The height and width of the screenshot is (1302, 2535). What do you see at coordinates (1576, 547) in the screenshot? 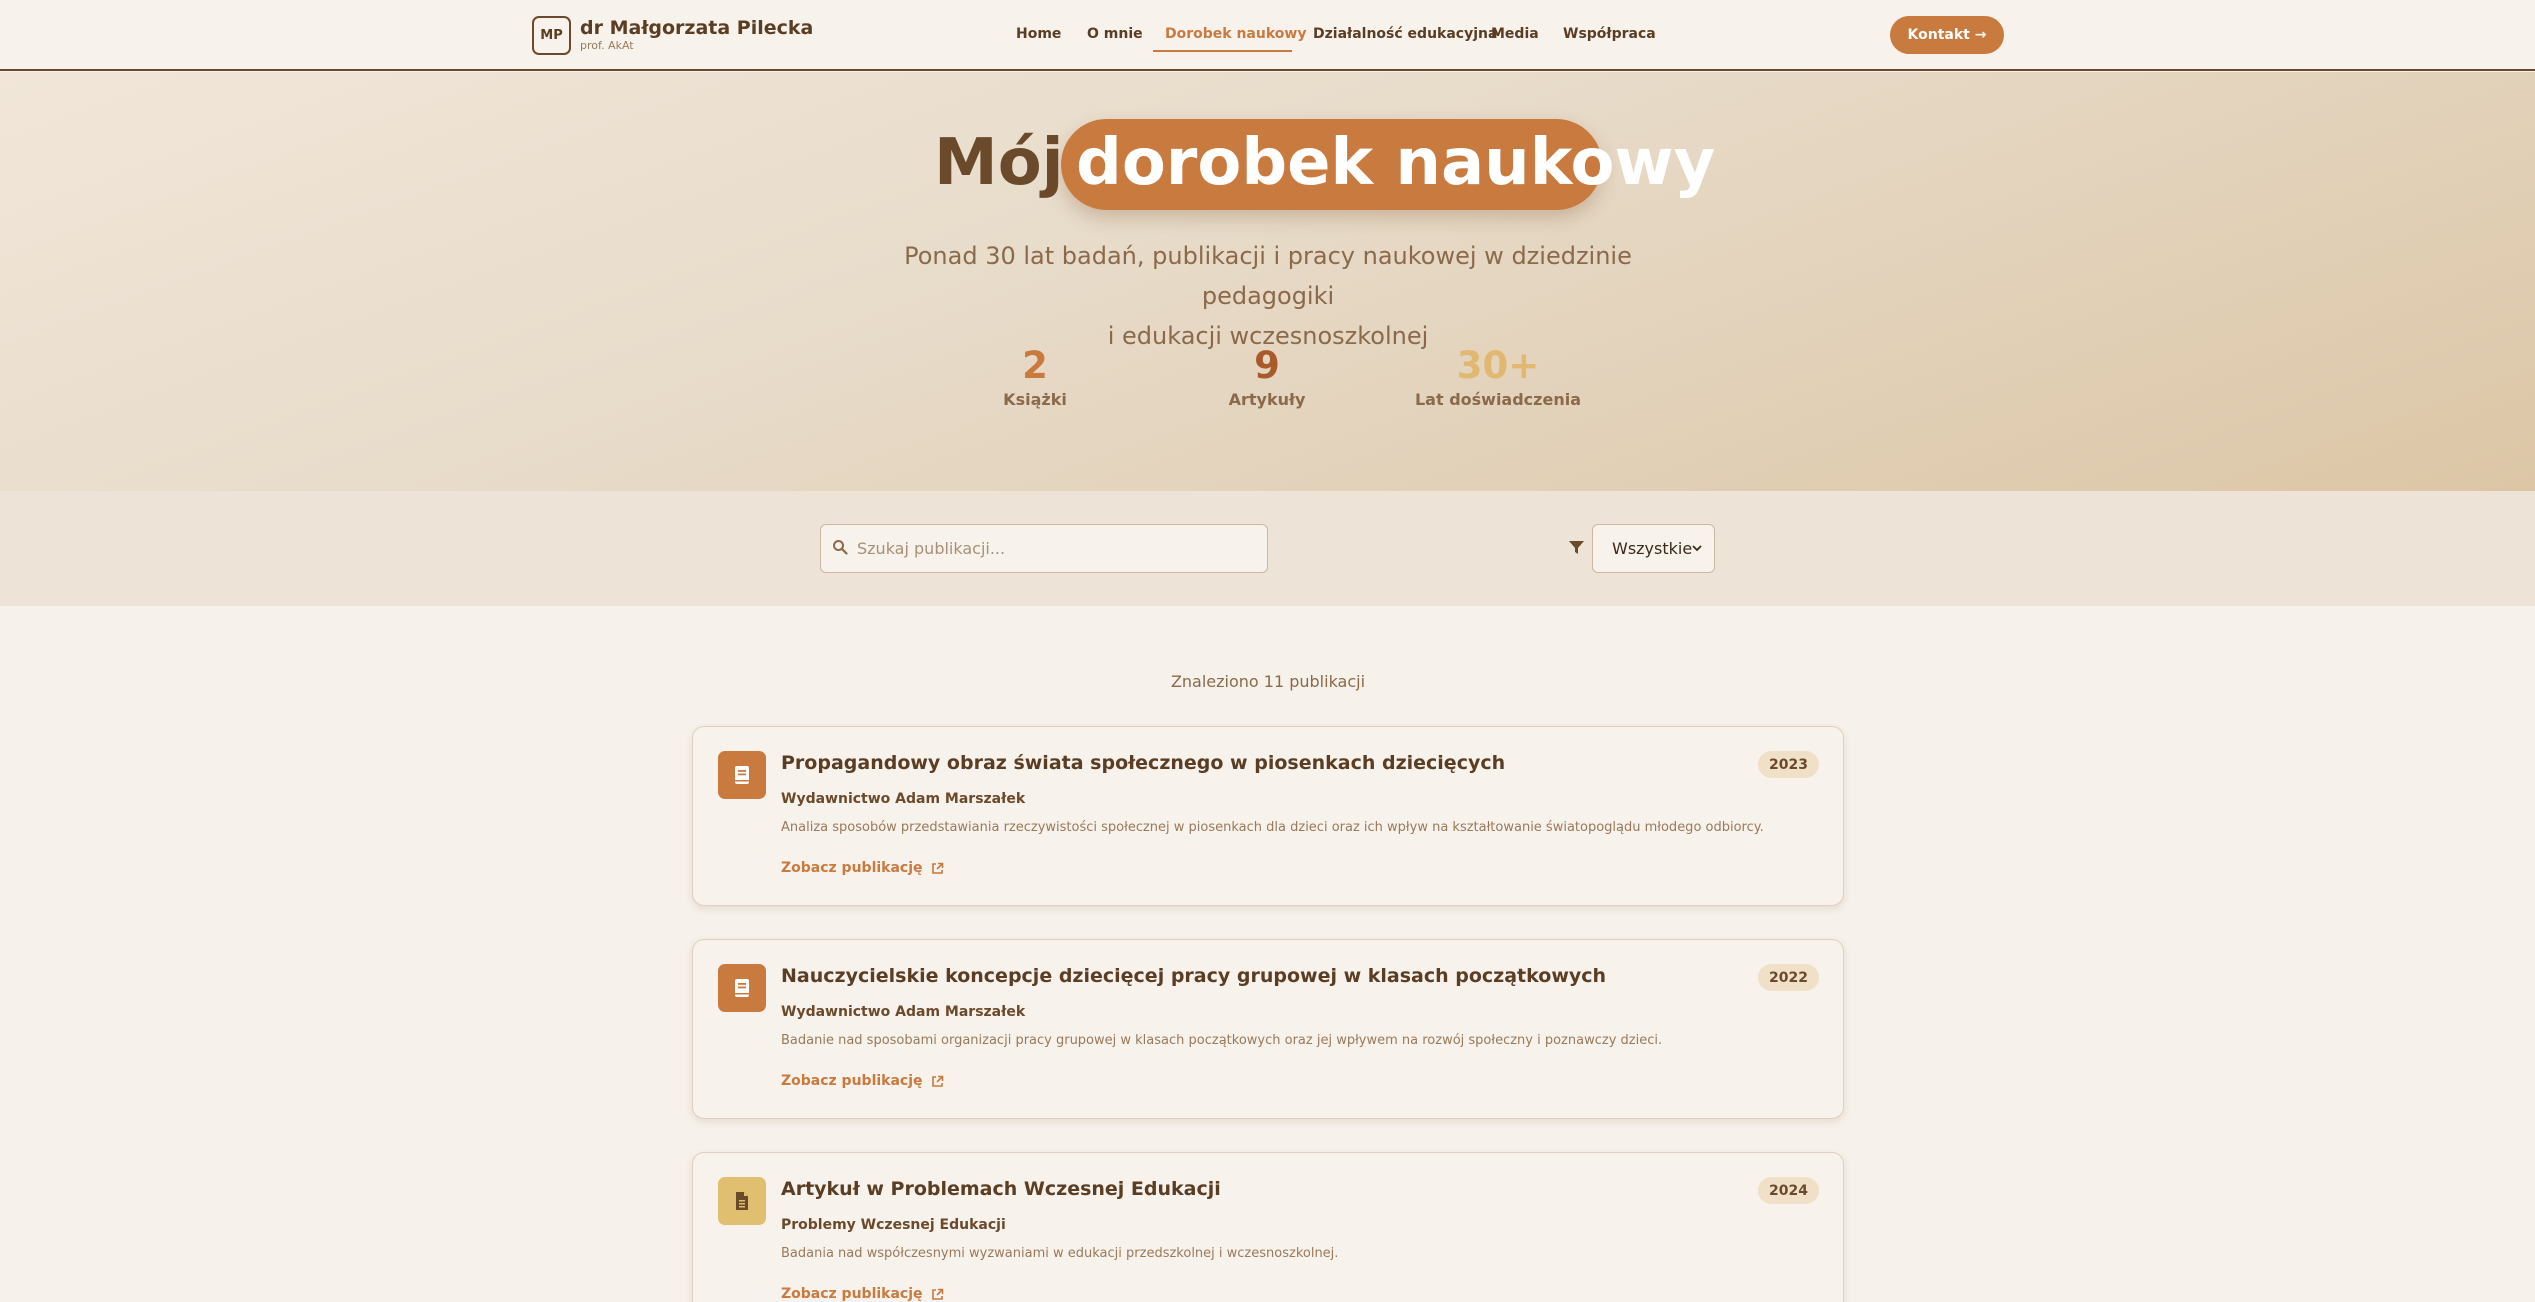
I see `filter-icon` at bounding box center [1576, 547].